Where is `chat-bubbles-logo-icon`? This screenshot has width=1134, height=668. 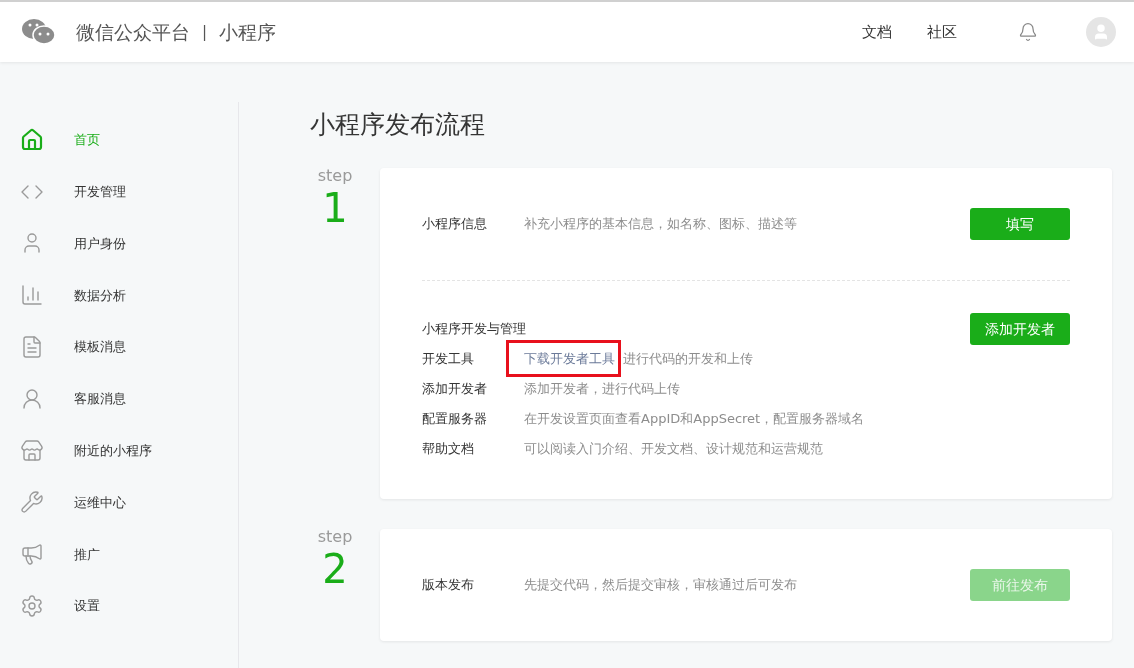
chat-bubbles-logo-icon is located at coordinates (39, 32).